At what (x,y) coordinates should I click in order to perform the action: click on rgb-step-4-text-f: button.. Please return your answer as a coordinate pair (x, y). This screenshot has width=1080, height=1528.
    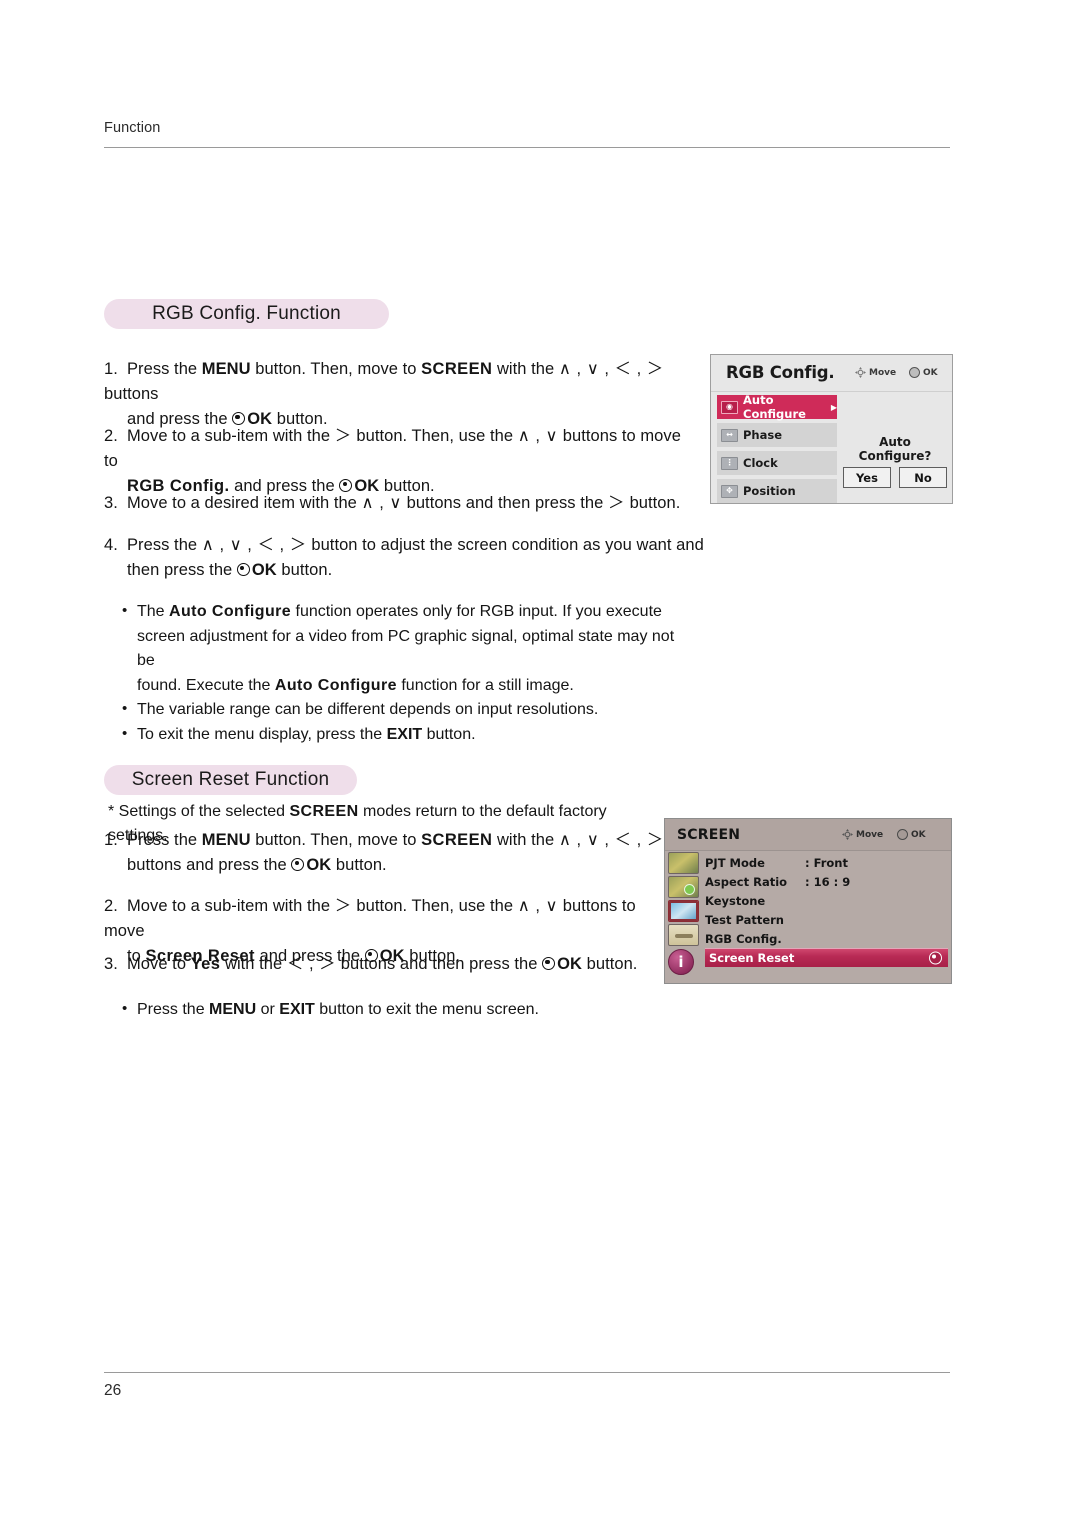
    Looking at the image, I should click on (304, 570).